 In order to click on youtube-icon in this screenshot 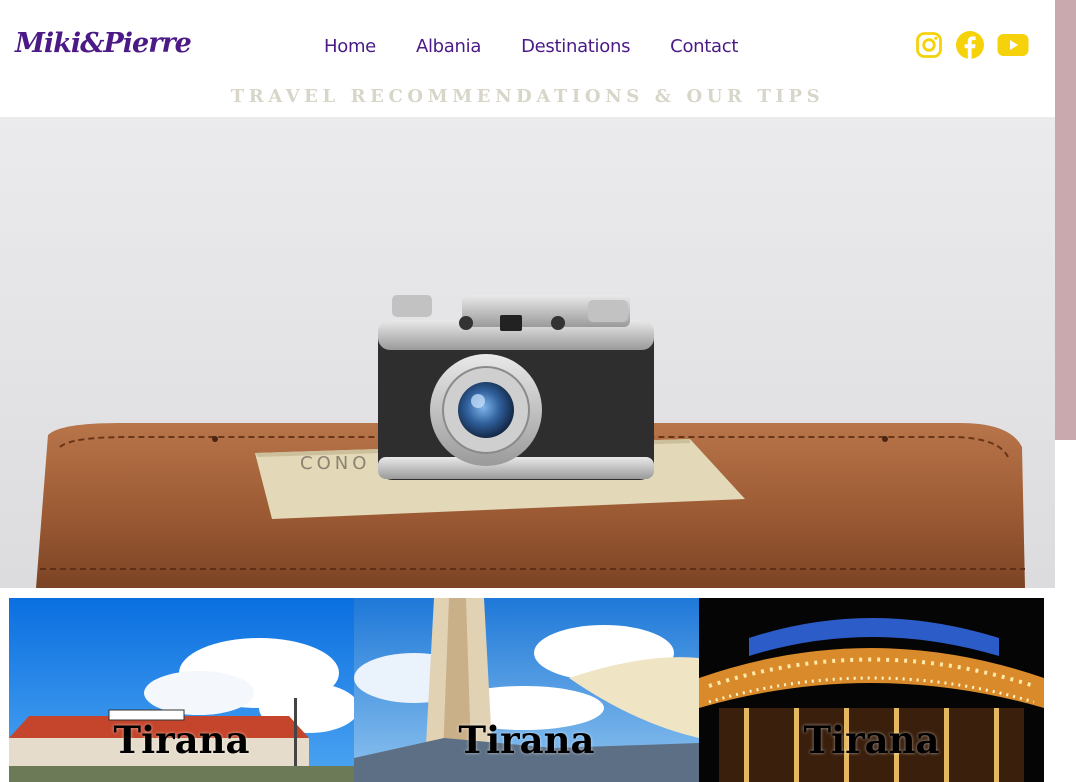, I will do `click(1013, 45)`.